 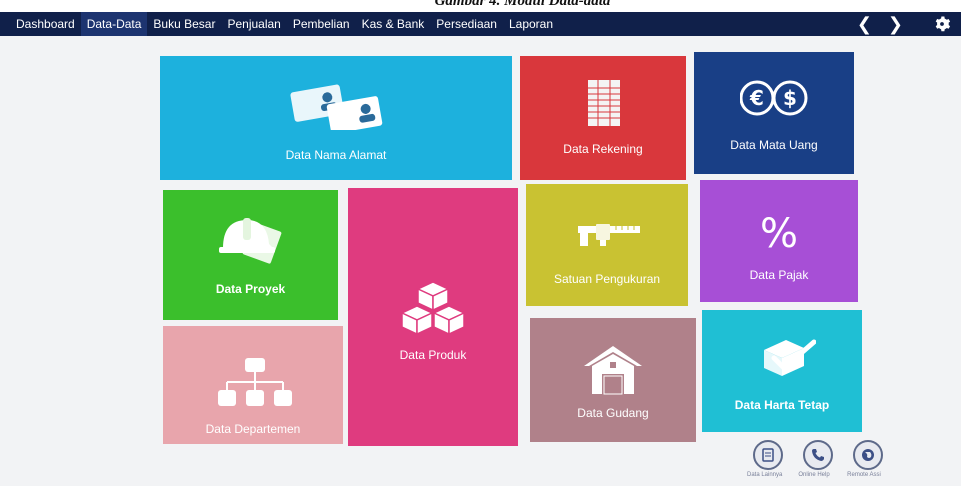 What do you see at coordinates (895, 24) in the screenshot?
I see `forward-arrow-icon: ❯` at bounding box center [895, 24].